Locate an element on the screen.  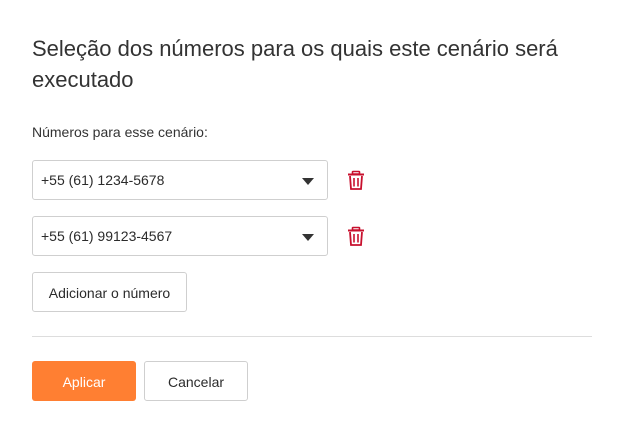
cancel-button: Cancelar is located at coordinates (196, 381).